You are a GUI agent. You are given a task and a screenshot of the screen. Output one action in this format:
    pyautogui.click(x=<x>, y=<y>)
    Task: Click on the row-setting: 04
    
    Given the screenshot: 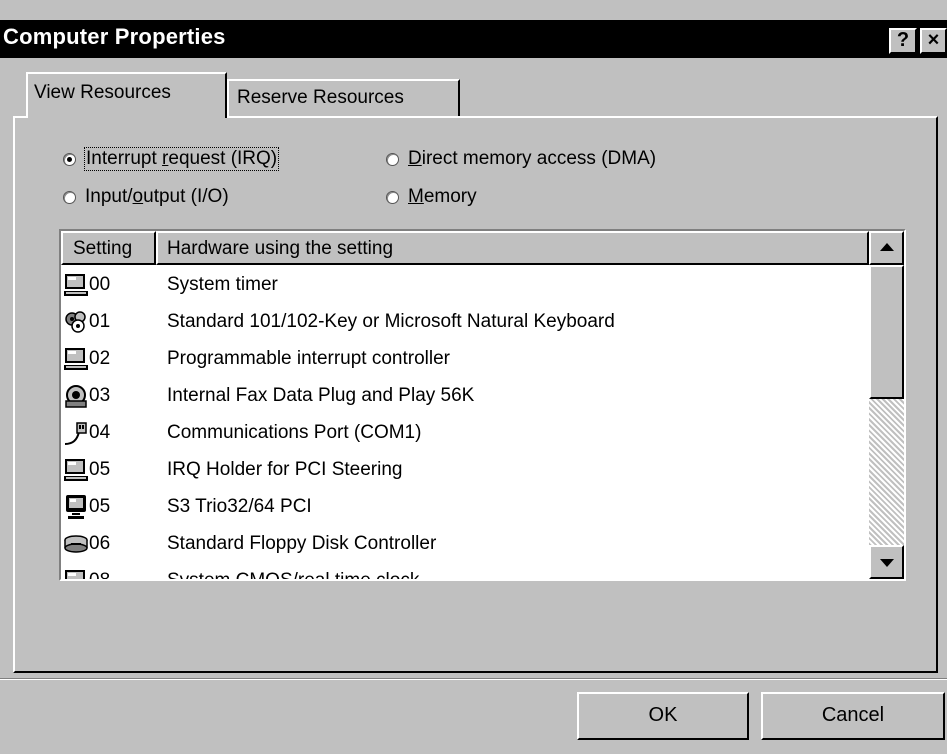 What is the action you would take?
    pyautogui.click(x=100, y=432)
    